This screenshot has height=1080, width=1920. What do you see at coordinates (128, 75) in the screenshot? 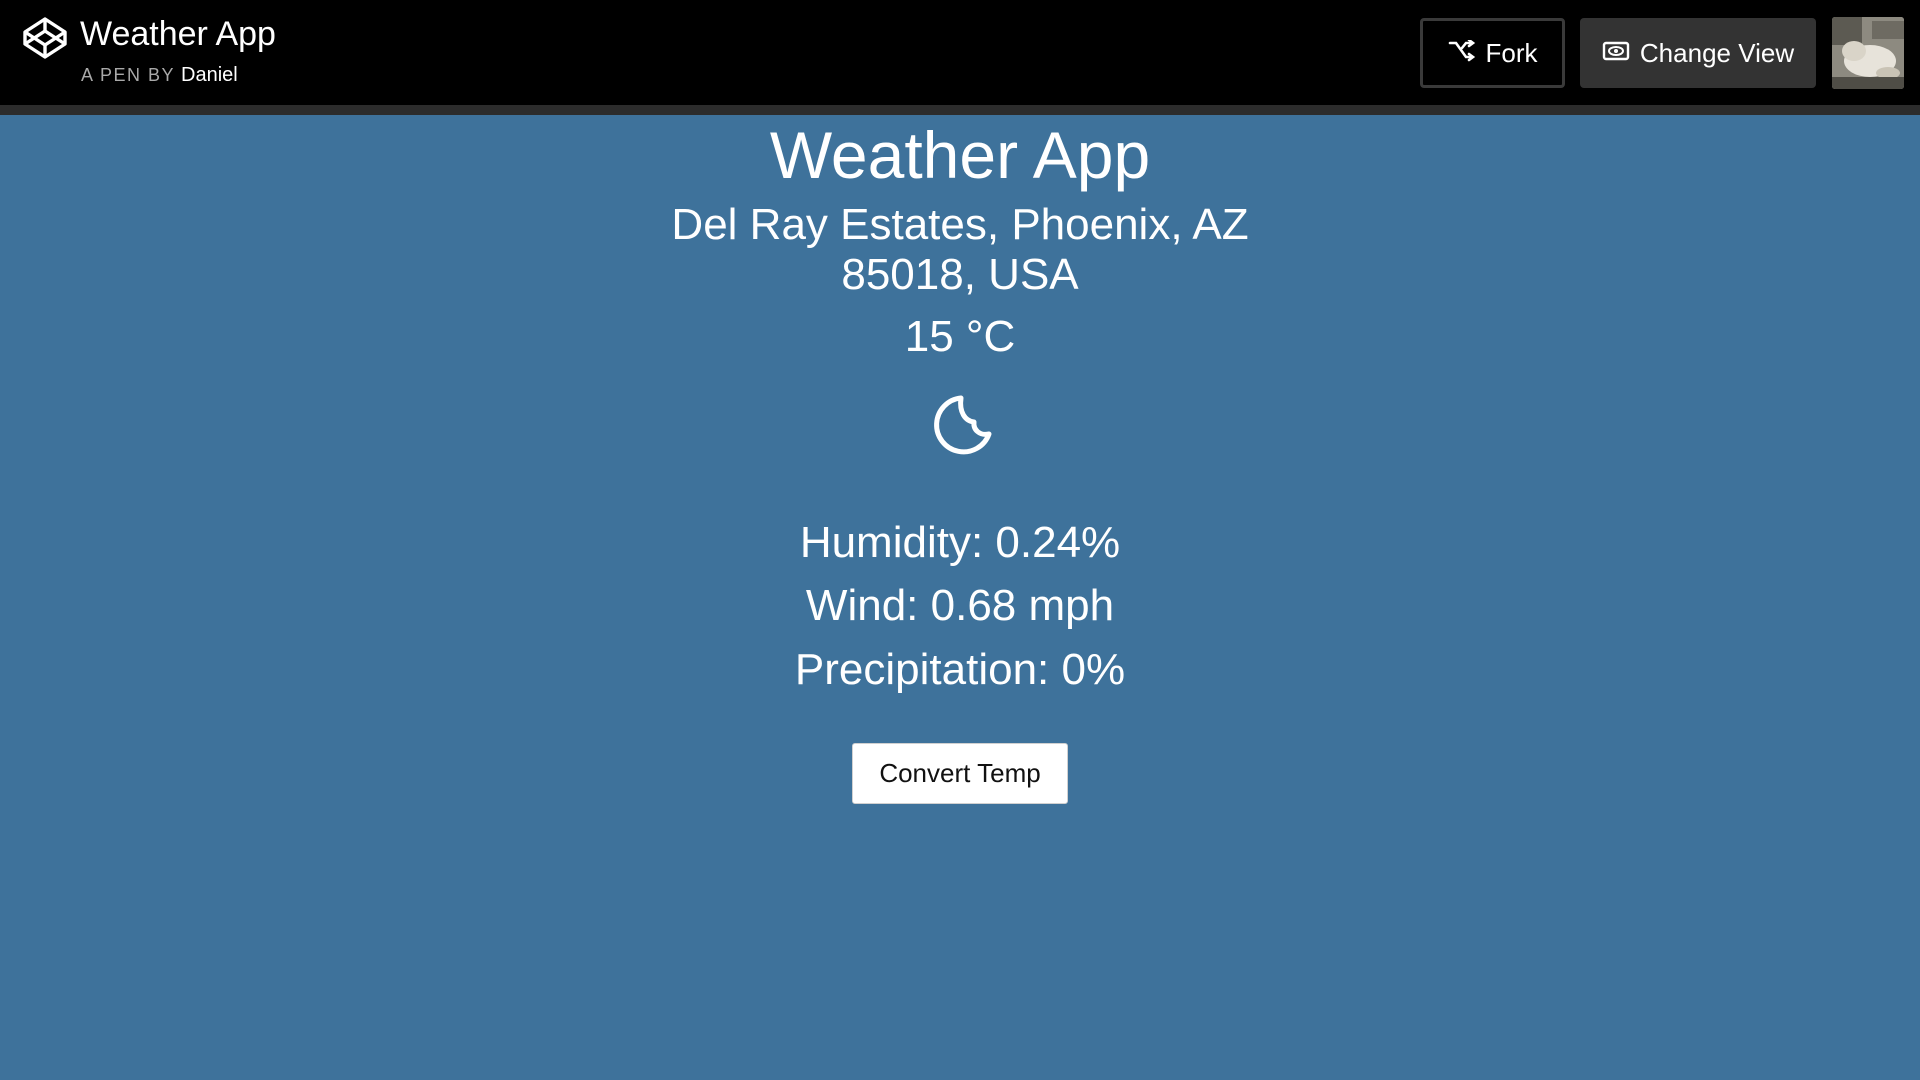
I see `pen-by-label: A PEN BY` at bounding box center [128, 75].